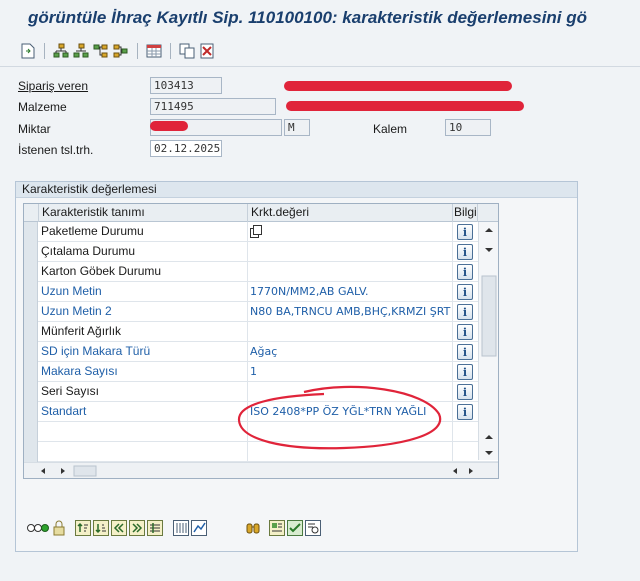 The height and width of the screenshot is (581, 640). Describe the element at coordinates (350, 352) in the screenshot. I see `characteristic-value-cell: Ağaç` at that location.